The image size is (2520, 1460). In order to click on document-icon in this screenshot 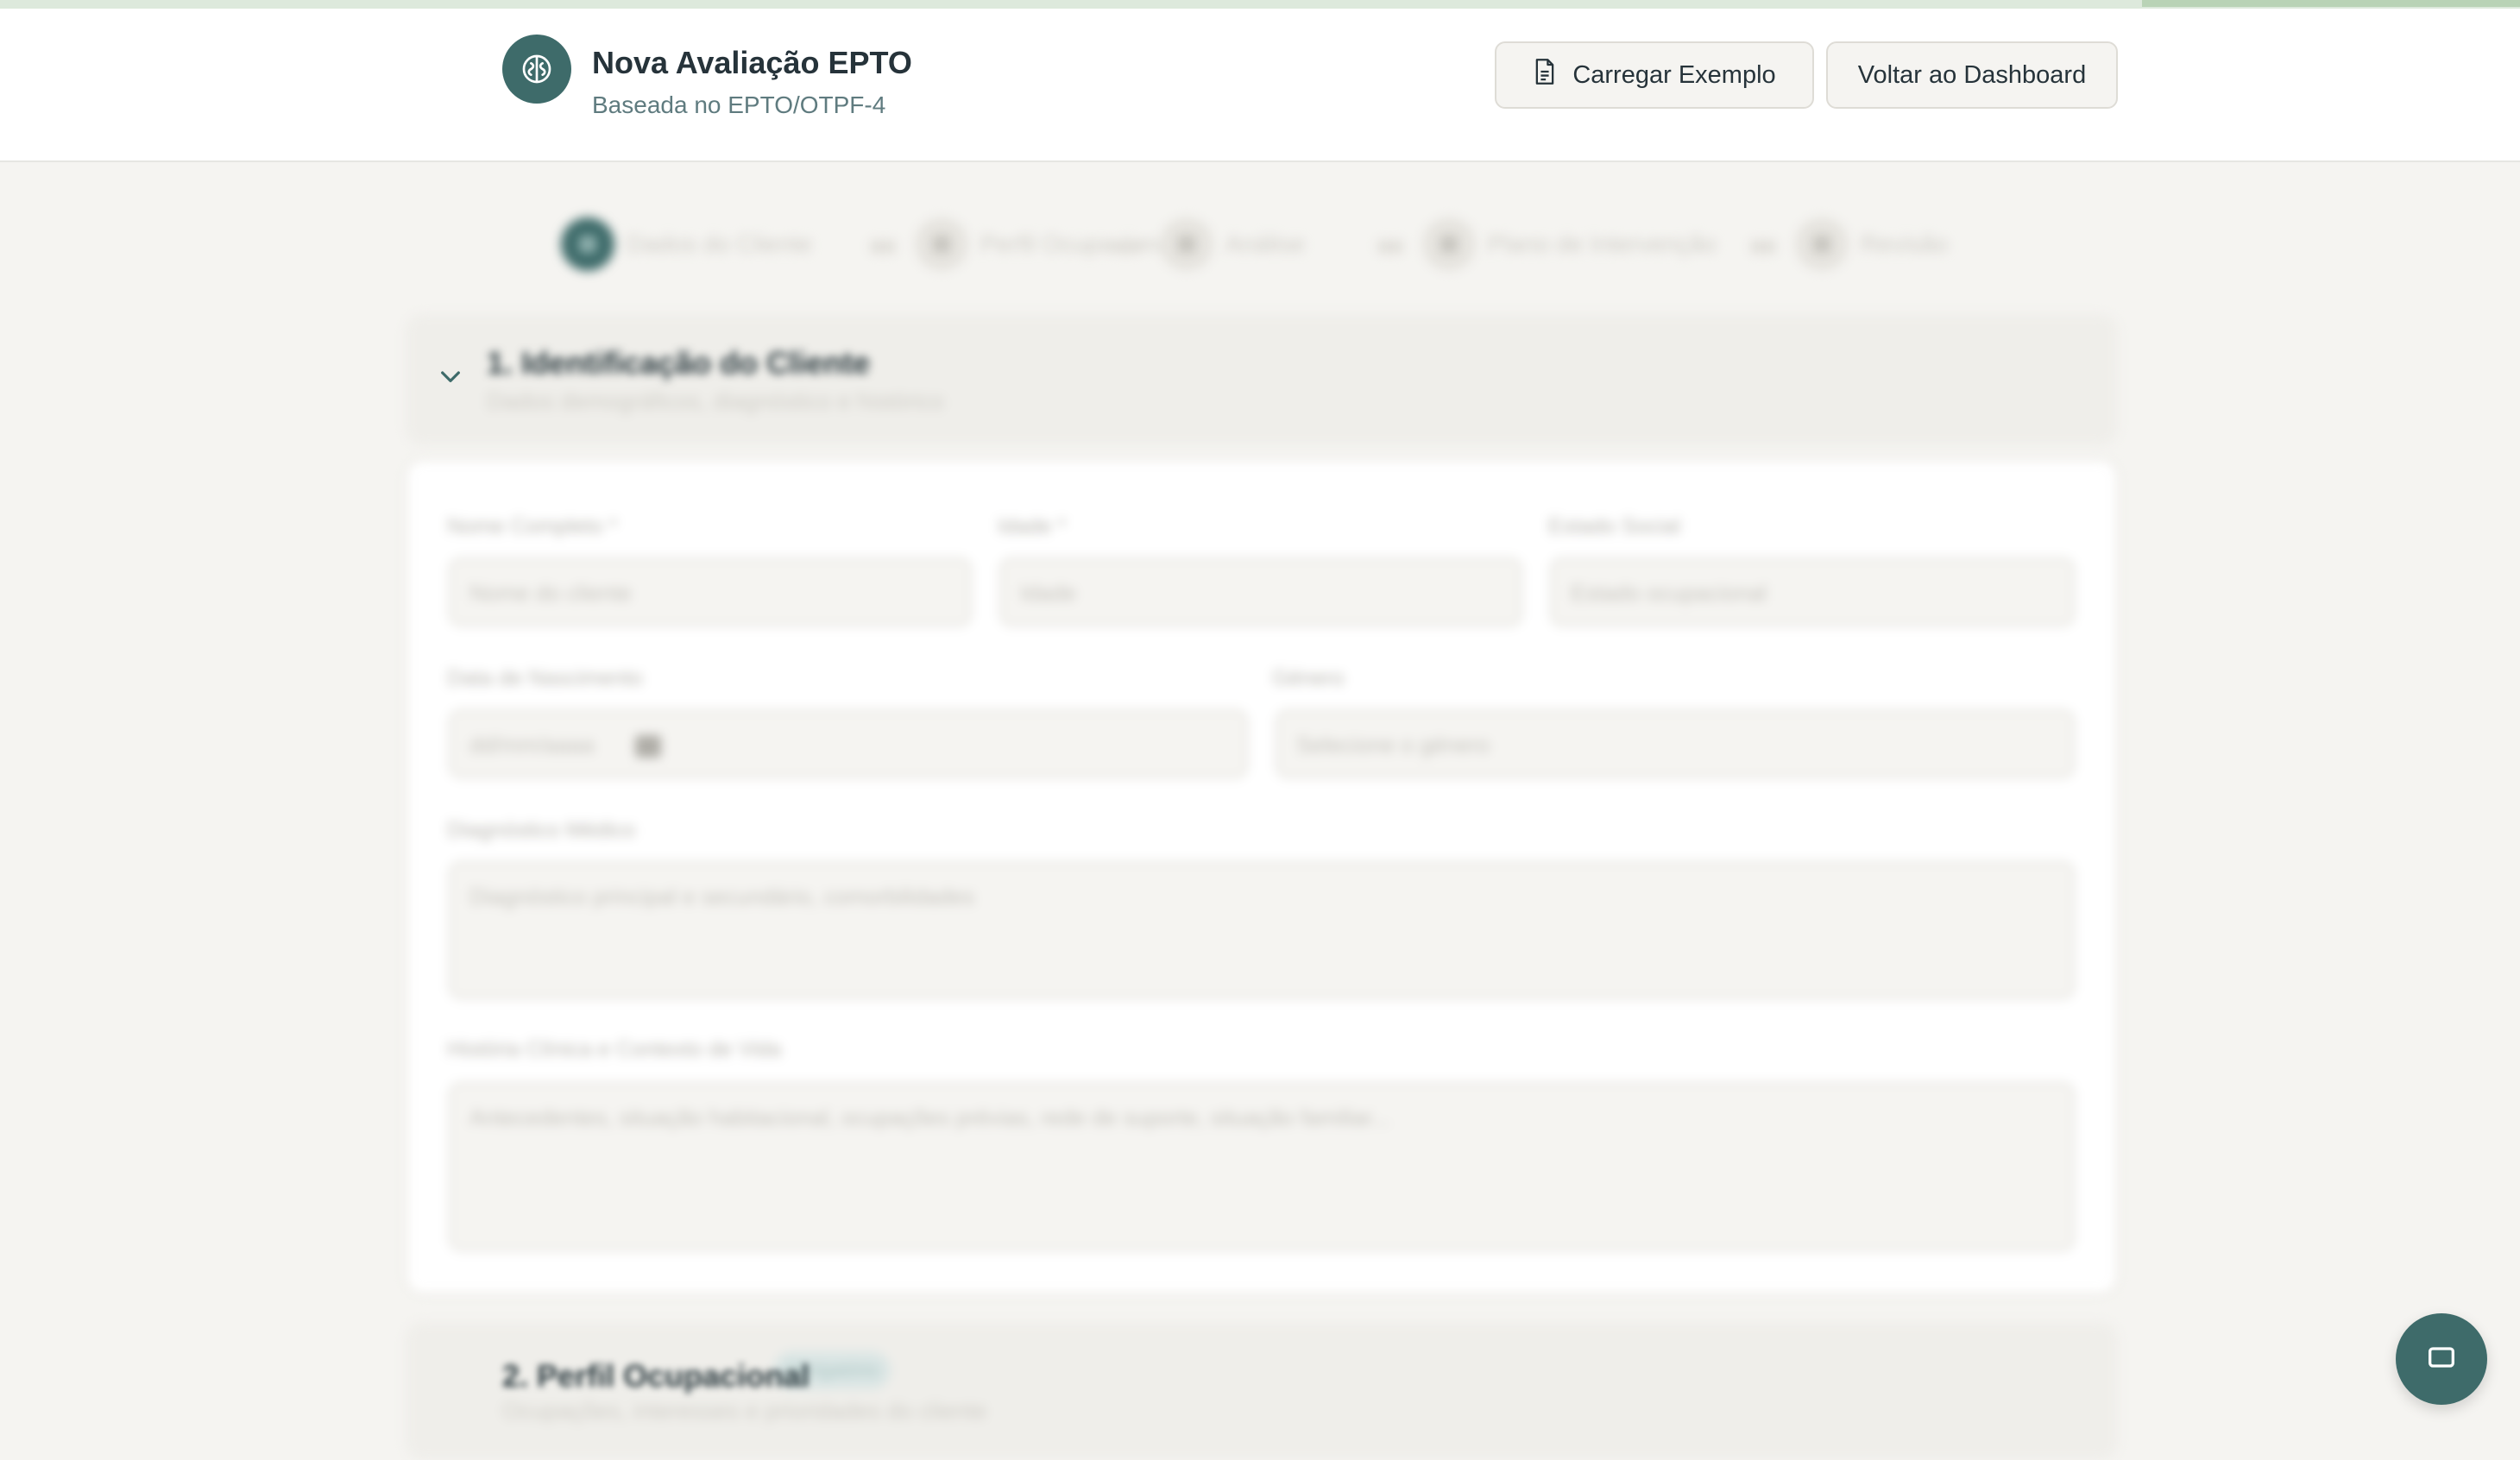, I will do `click(1545, 75)`.